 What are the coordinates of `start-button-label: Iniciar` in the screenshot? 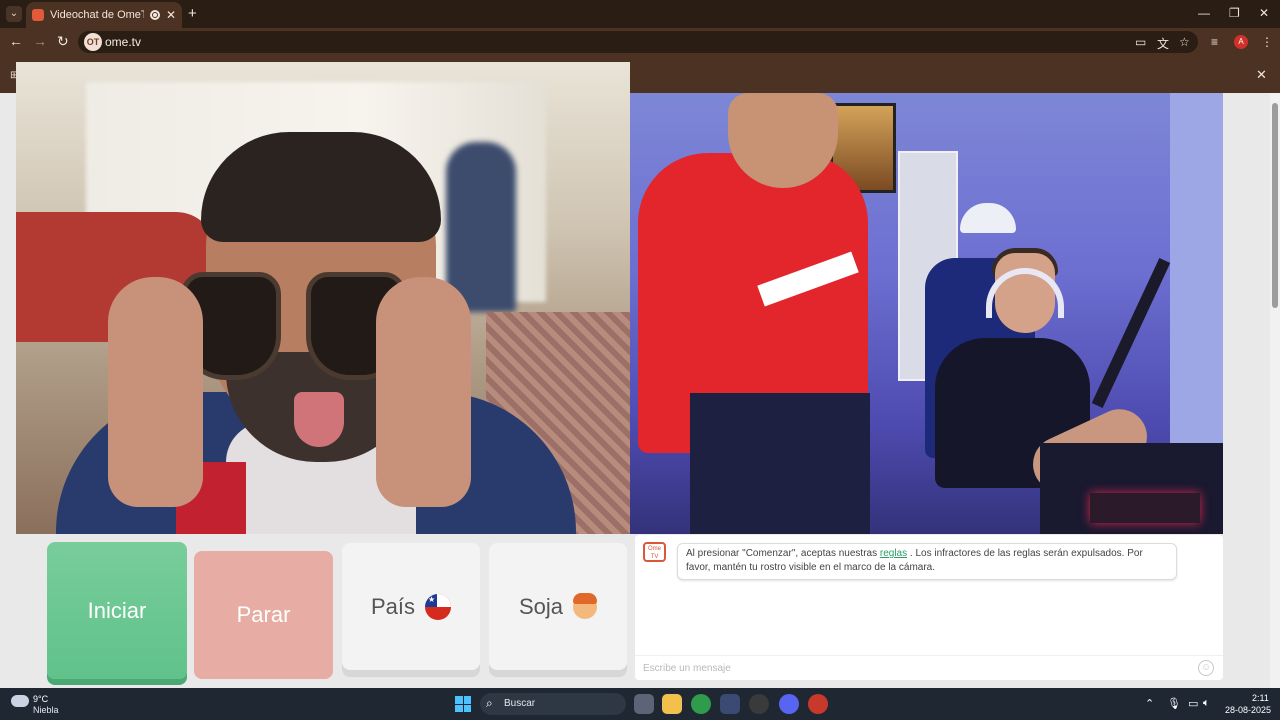 It's located at (117, 610).